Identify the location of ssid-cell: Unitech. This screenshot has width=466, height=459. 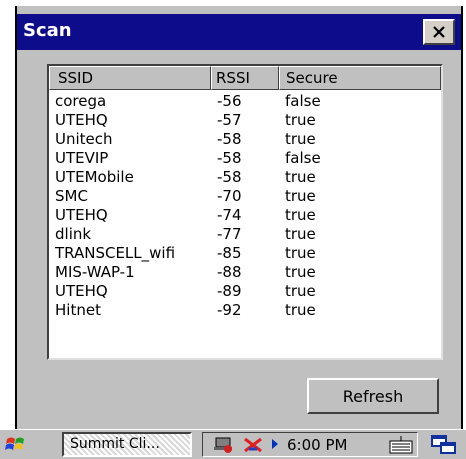
(84, 139).